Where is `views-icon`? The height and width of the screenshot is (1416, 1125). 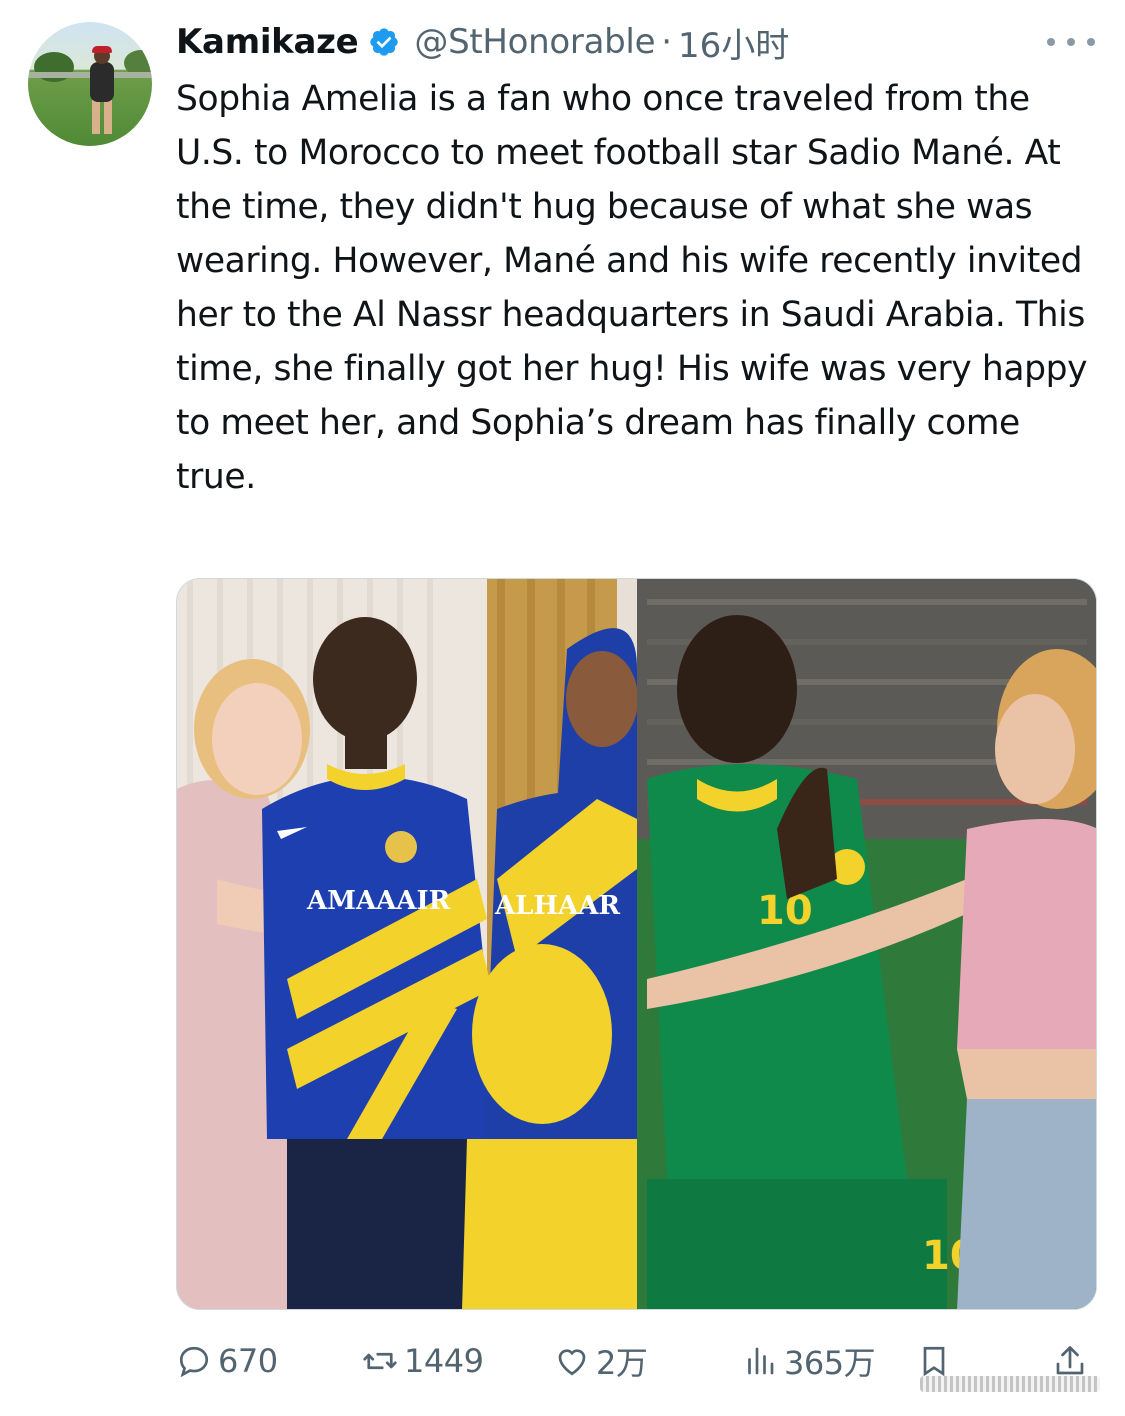
views-icon is located at coordinates (761, 1361).